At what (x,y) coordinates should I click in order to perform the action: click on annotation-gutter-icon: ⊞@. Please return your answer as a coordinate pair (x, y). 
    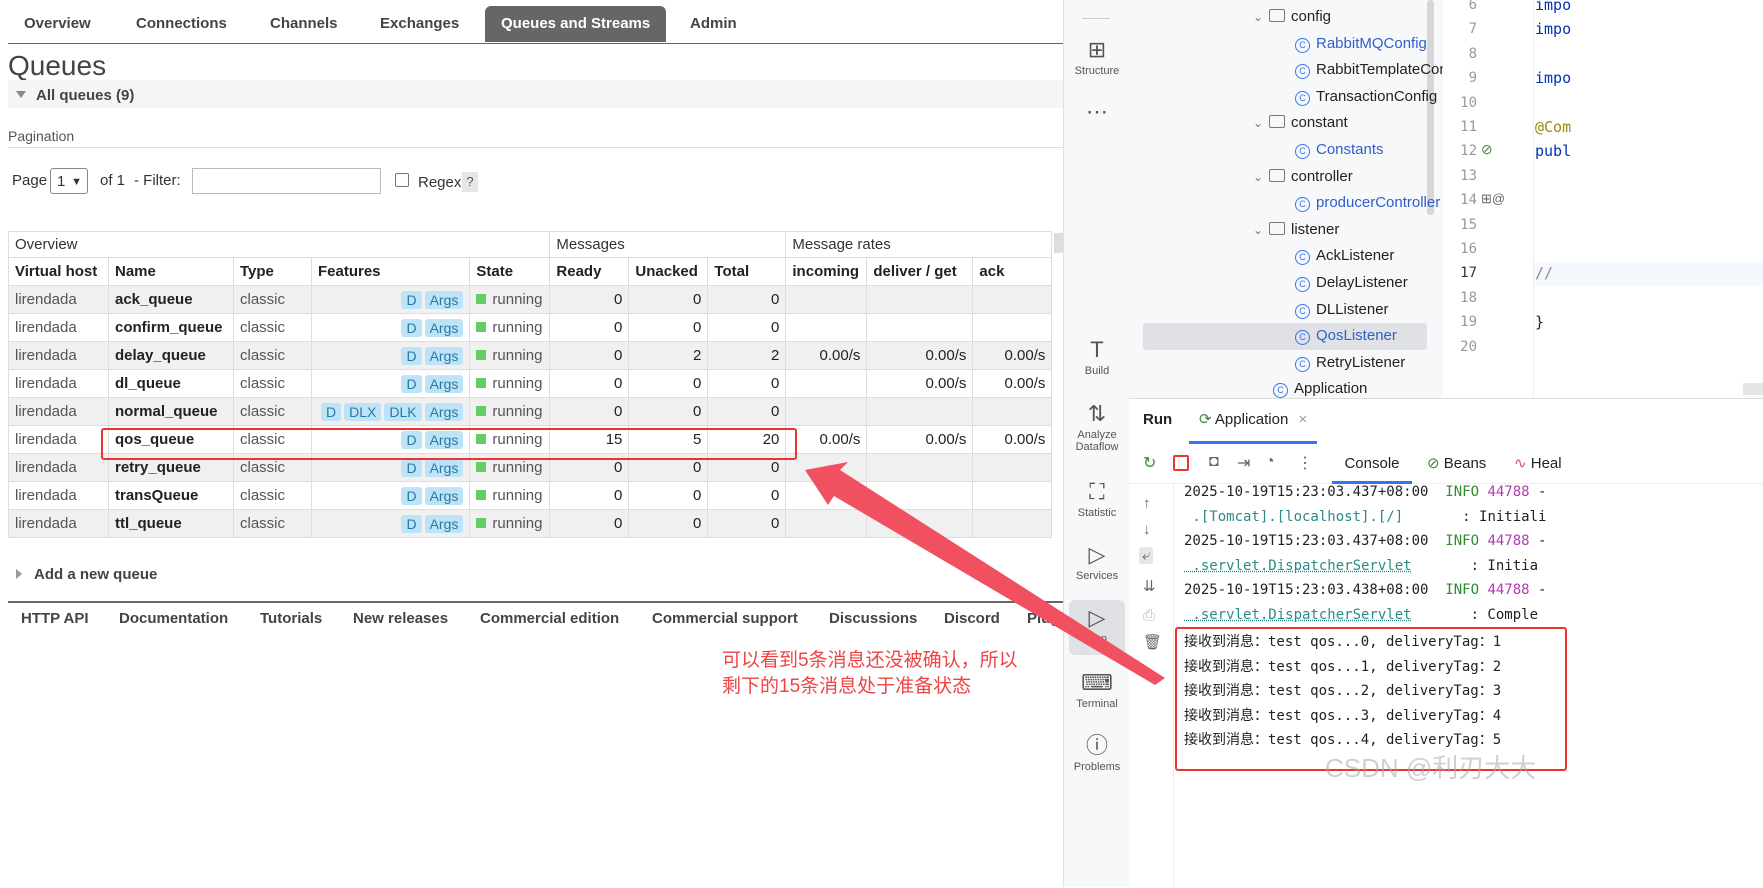
    Looking at the image, I should click on (1493, 199).